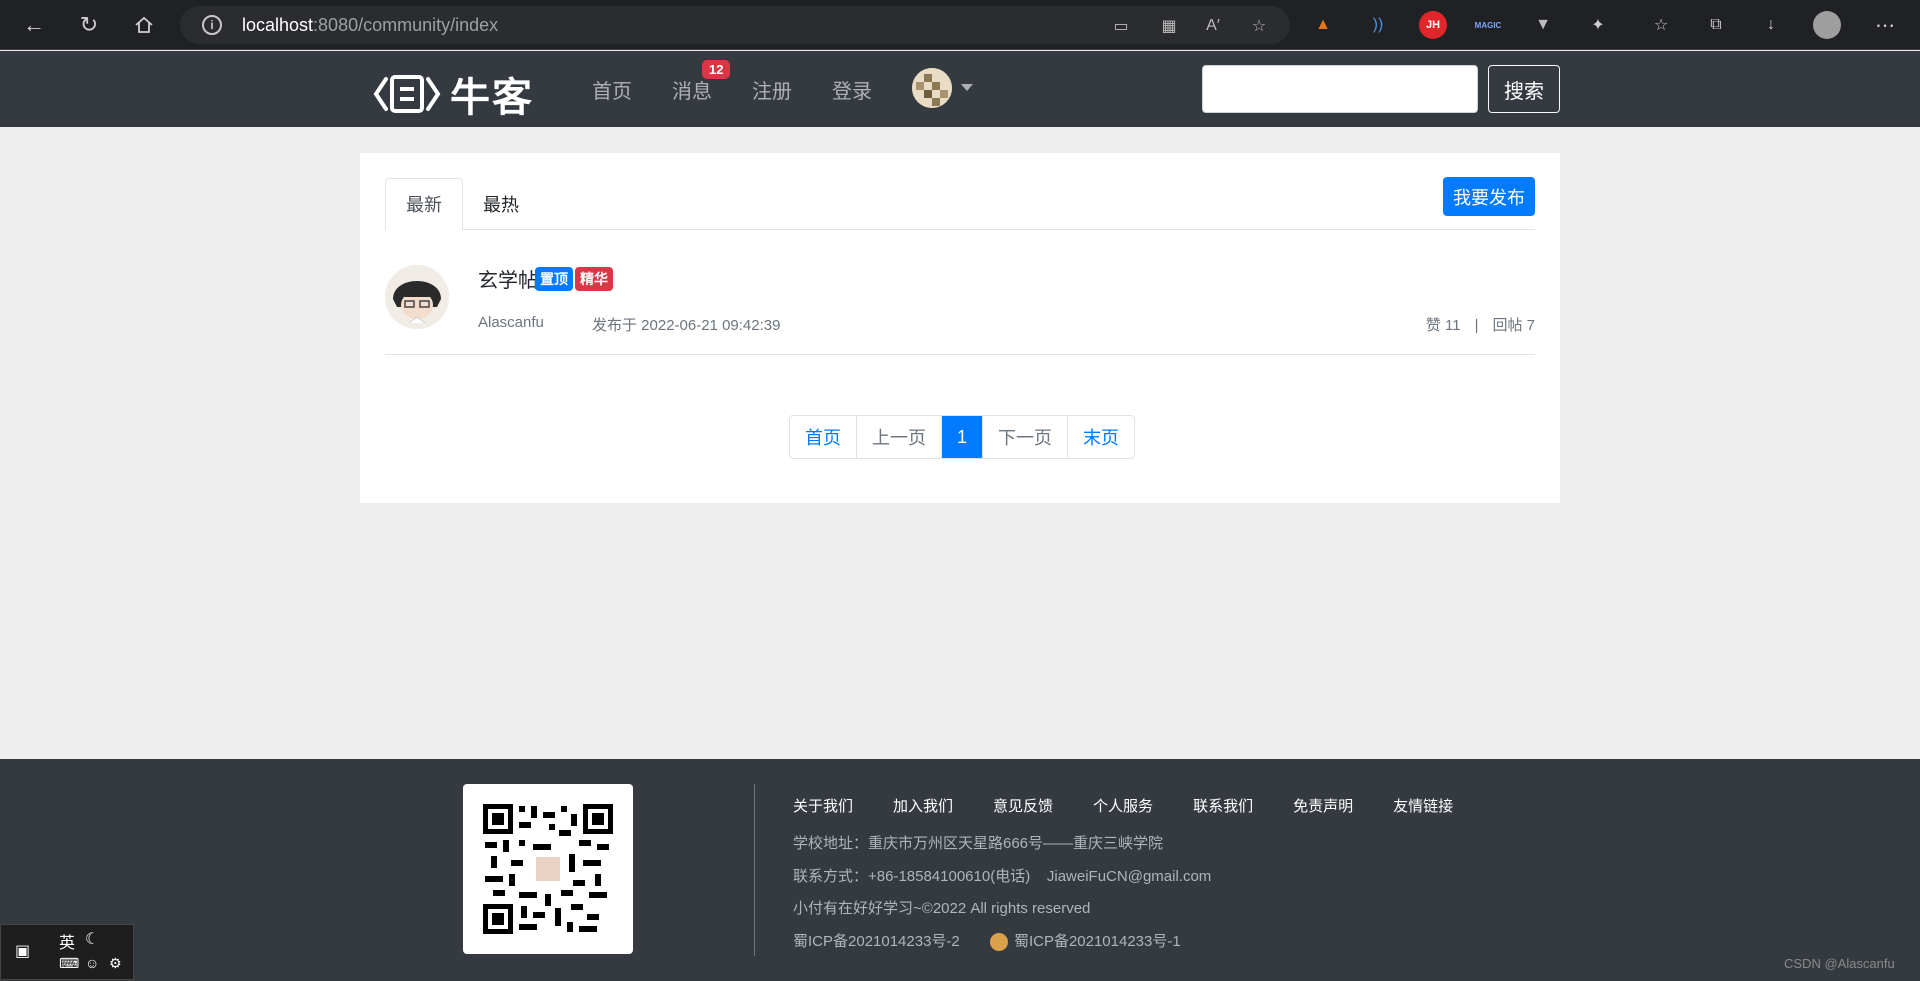 The width and height of the screenshot is (1920, 981). Describe the element at coordinates (1433, 25) in the screenshot. I see `jh-extension-icon: JH` at that location.